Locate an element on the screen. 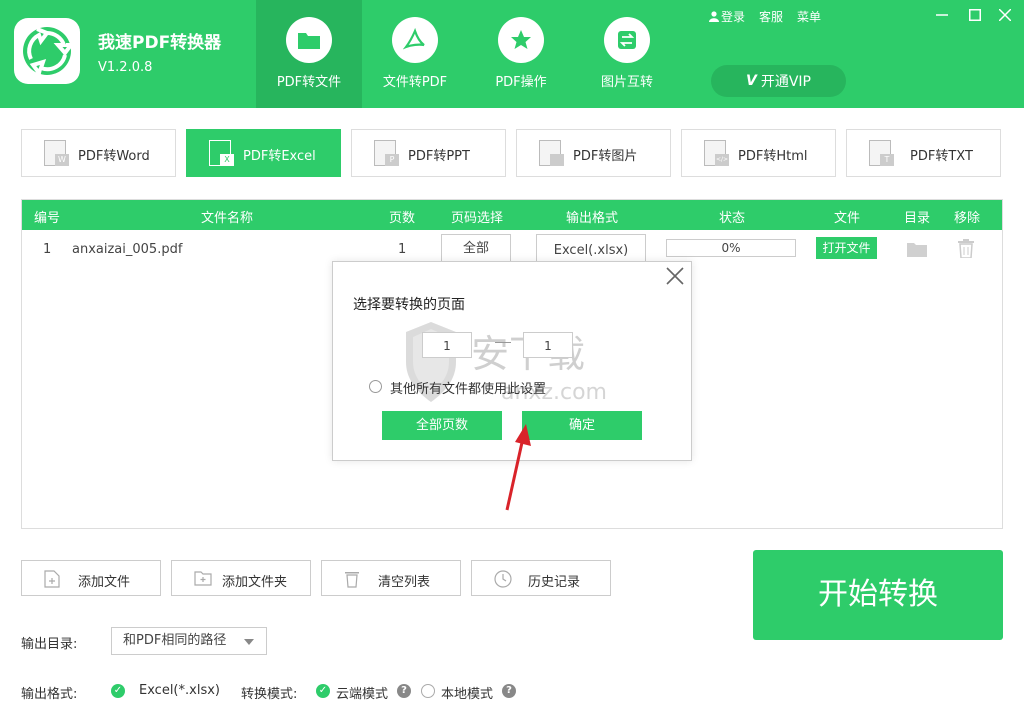  row-filename: anxaizai_005.pdf is located at coordinates (127, 249).